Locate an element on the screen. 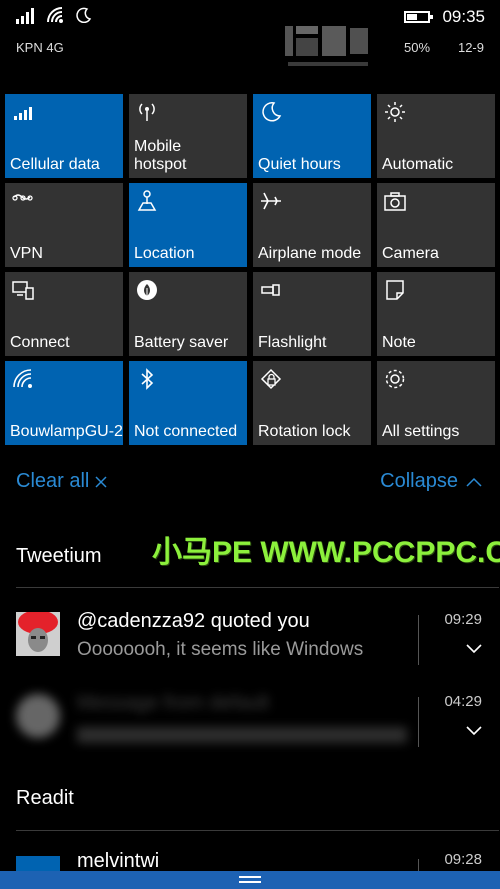 This screenshot has width=500, height=889. handle-icon is located at coordinates (250, 880).